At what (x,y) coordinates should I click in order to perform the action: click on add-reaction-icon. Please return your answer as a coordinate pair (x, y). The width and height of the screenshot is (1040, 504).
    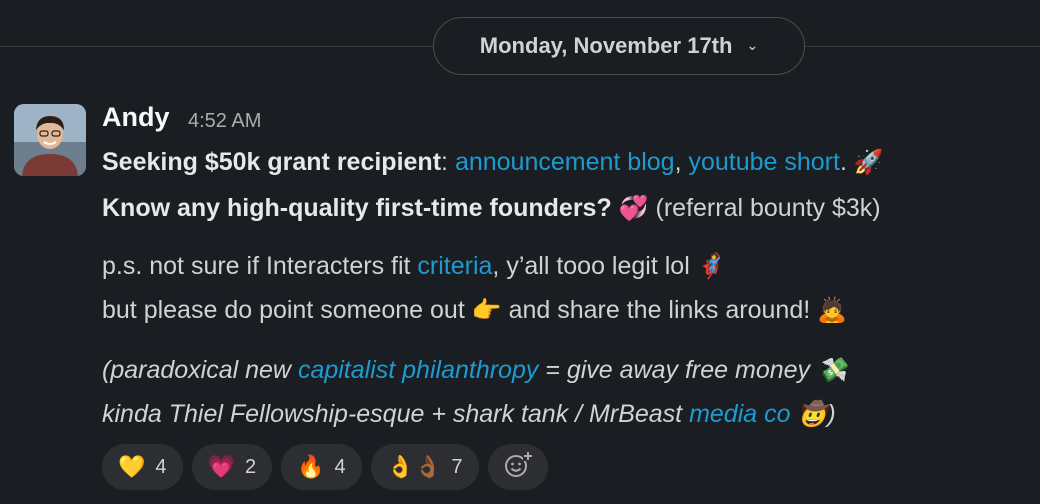
    Looking at the image, I should click on (518, 467).